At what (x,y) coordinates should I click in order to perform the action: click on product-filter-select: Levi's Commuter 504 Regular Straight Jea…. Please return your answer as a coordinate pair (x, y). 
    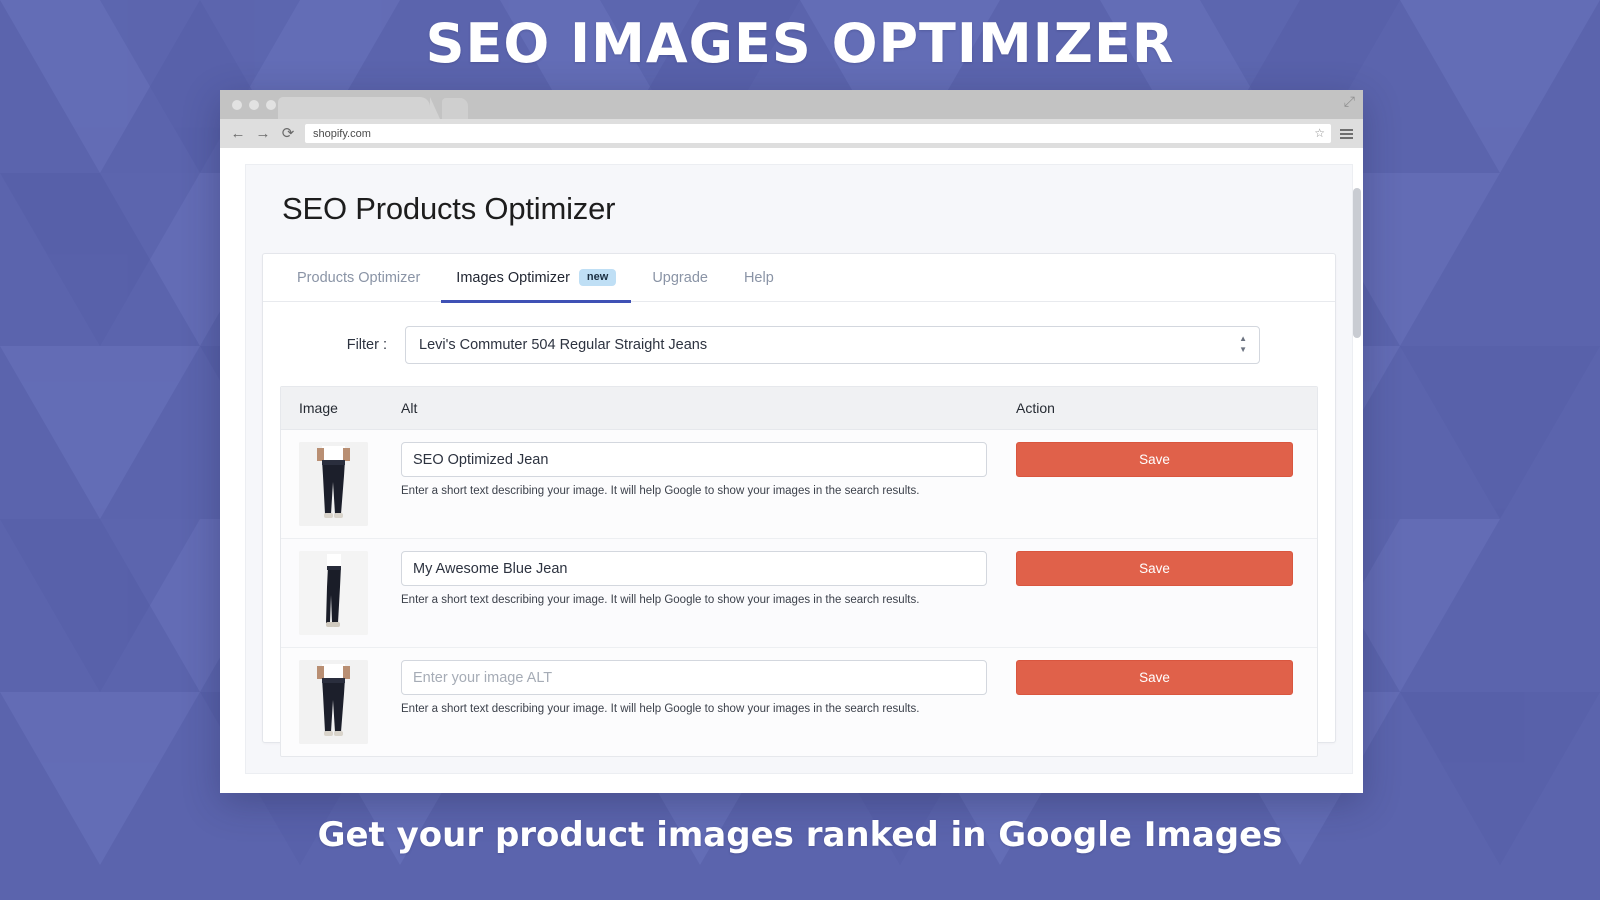
    Looking at the image, I should click on (832, 345).